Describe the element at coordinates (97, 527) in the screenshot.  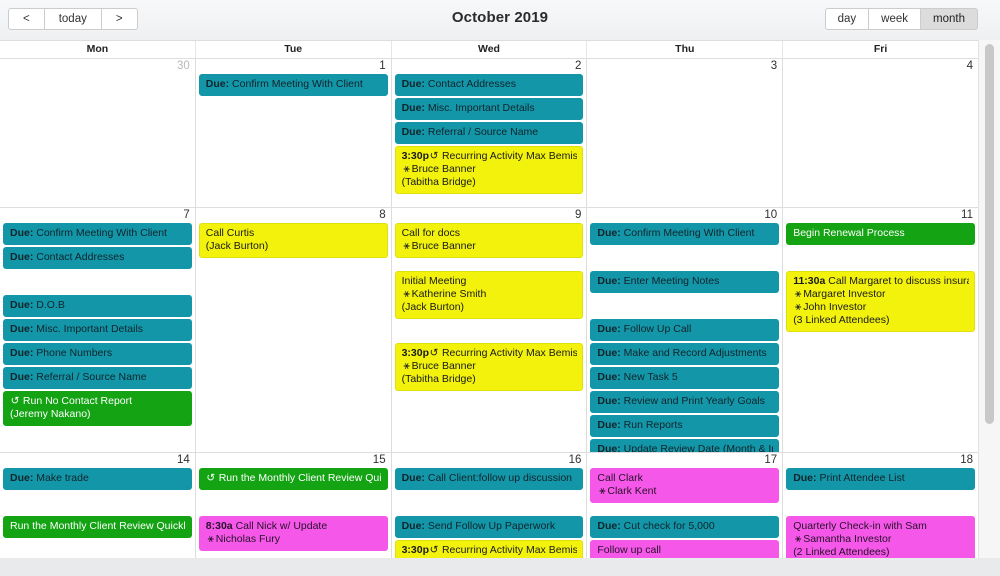
I see `calendar-event: Run the Monthly Client Review Quicklist` at that location.